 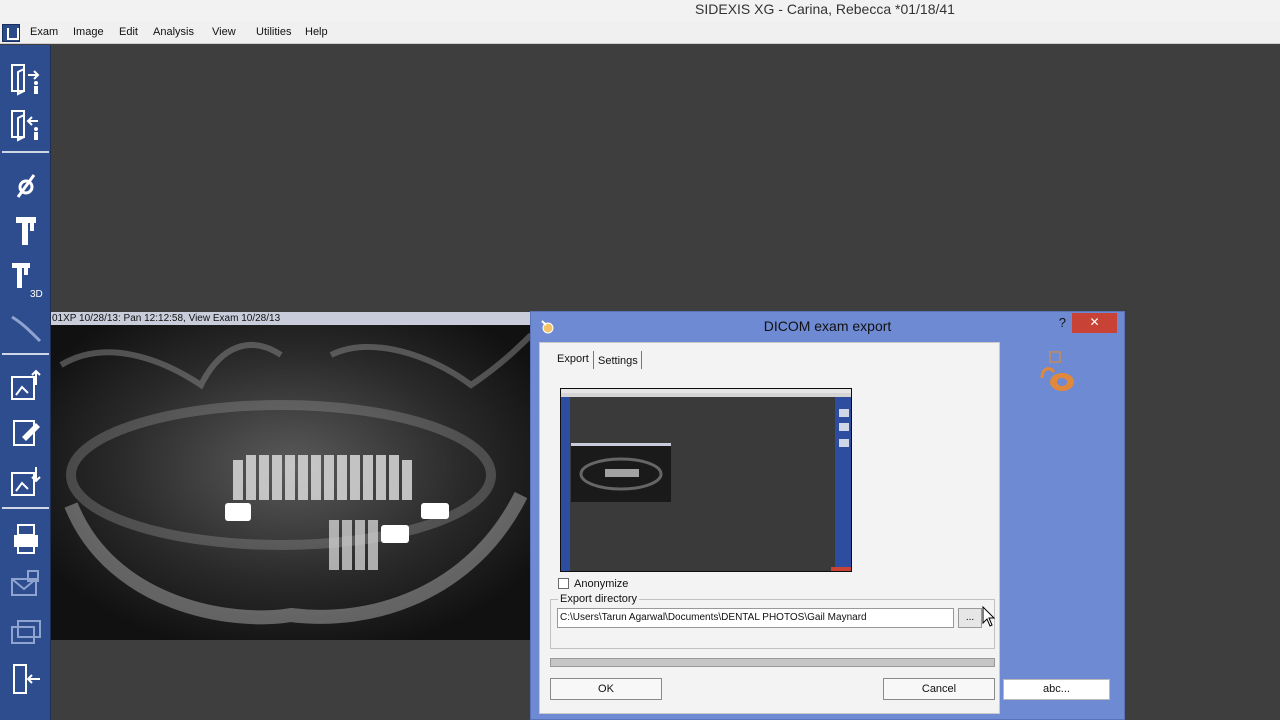 What do you see at coordinates (11, 33) in the screenshot?
I see `app-logo-icon` at bounding box center [11, 33].